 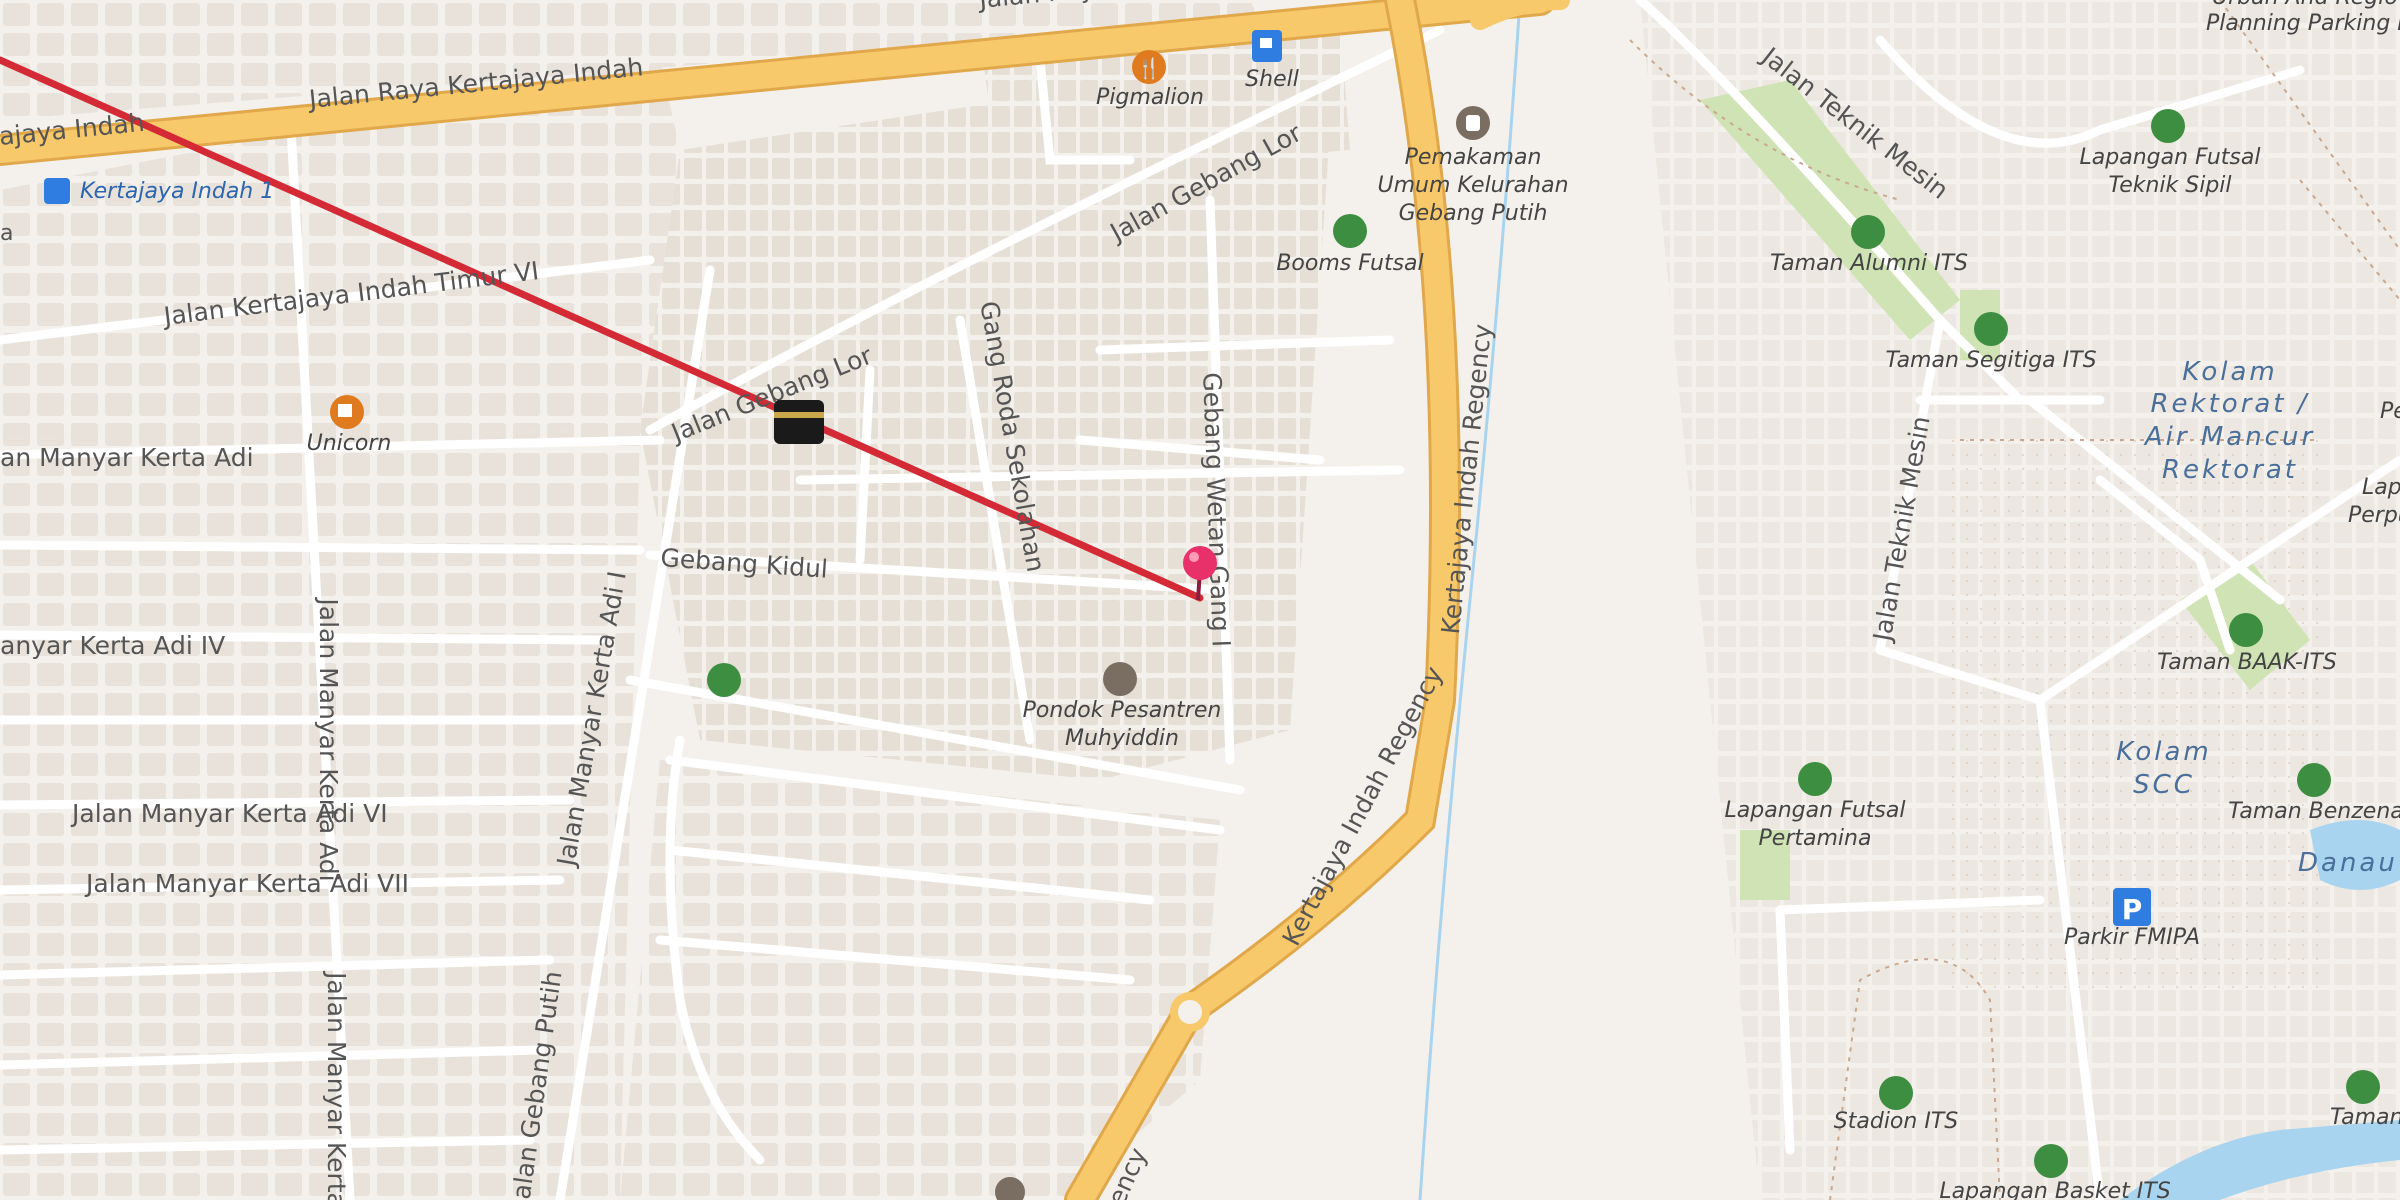 What do you see at coordinates (328, 738) in the screenshot?
I see `street-manyar-kerta-adi-vertical: Jalan Manyar Kerta Adi` at bounding box center [328, 738].